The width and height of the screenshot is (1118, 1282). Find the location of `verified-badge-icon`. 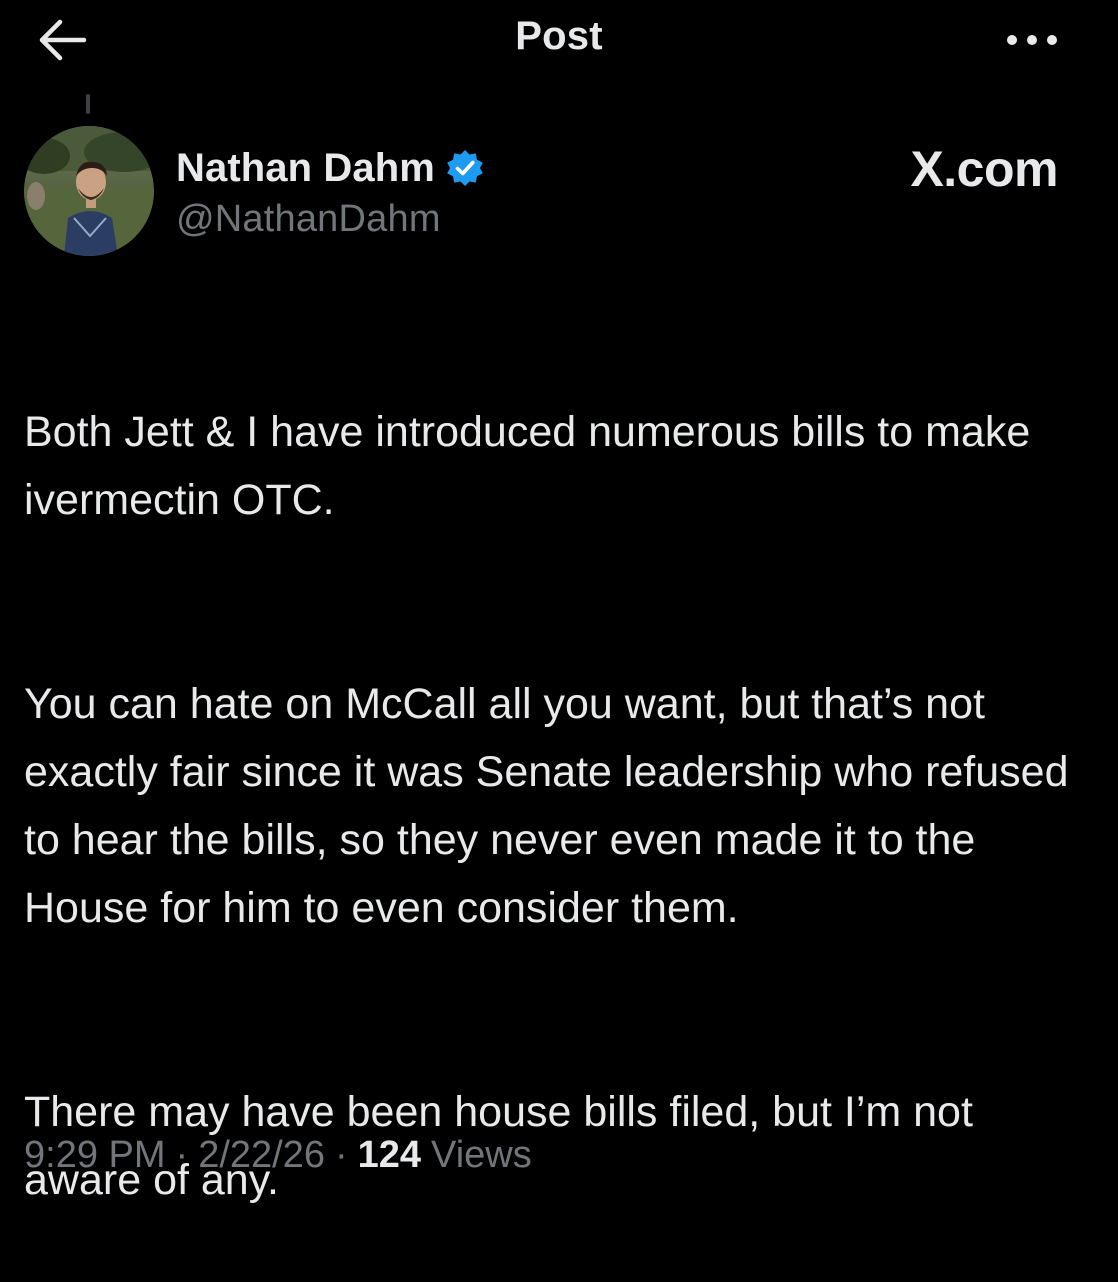

verified-badge-icon is located at coordinates (465, 168).